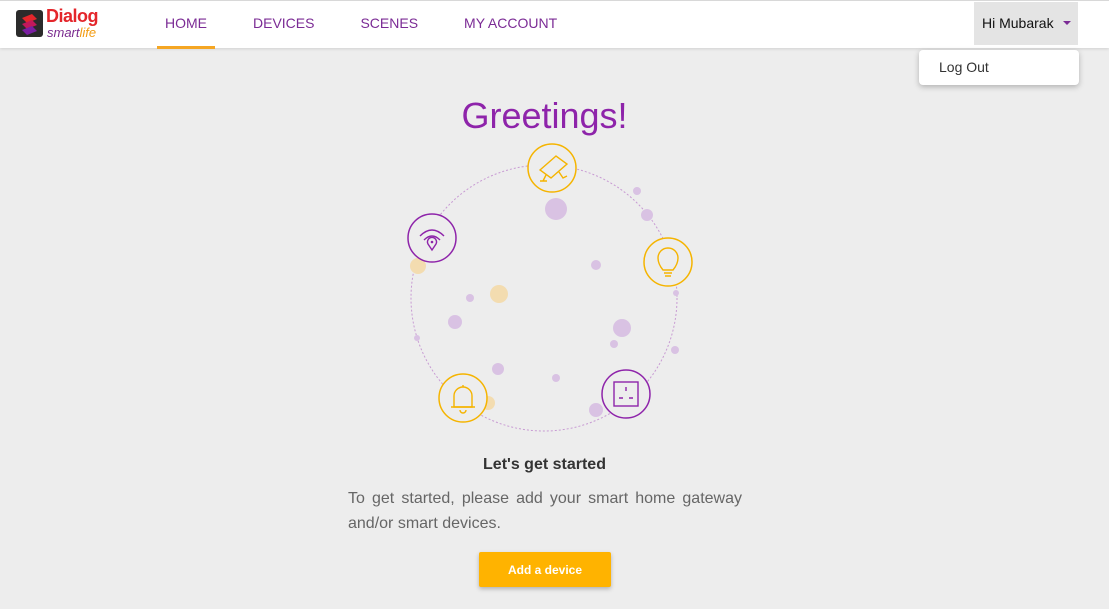 The width and height of the screenshot is (1109, 609). I want to click on wifi-location-icon, so click(432, 238).